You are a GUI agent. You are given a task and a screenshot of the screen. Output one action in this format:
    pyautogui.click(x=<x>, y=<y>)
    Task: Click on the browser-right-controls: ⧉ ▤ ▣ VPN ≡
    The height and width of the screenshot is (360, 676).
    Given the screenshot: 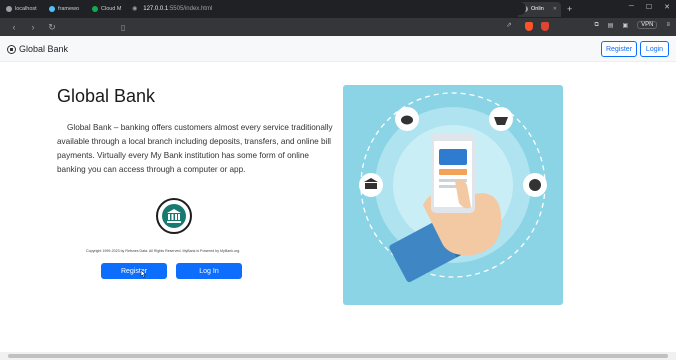 What is the action you would take?
    pyautogui.click(x=632, y=25)
    